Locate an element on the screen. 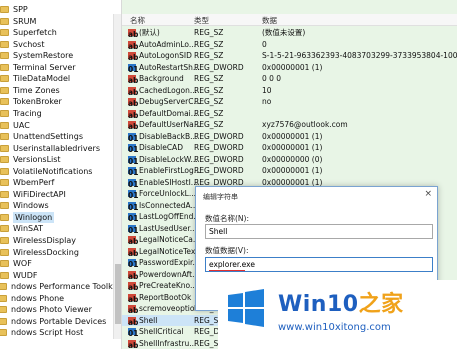 The image size is (457, 349). watermark-title: Win10之家 is located at coordinates (341, 302).